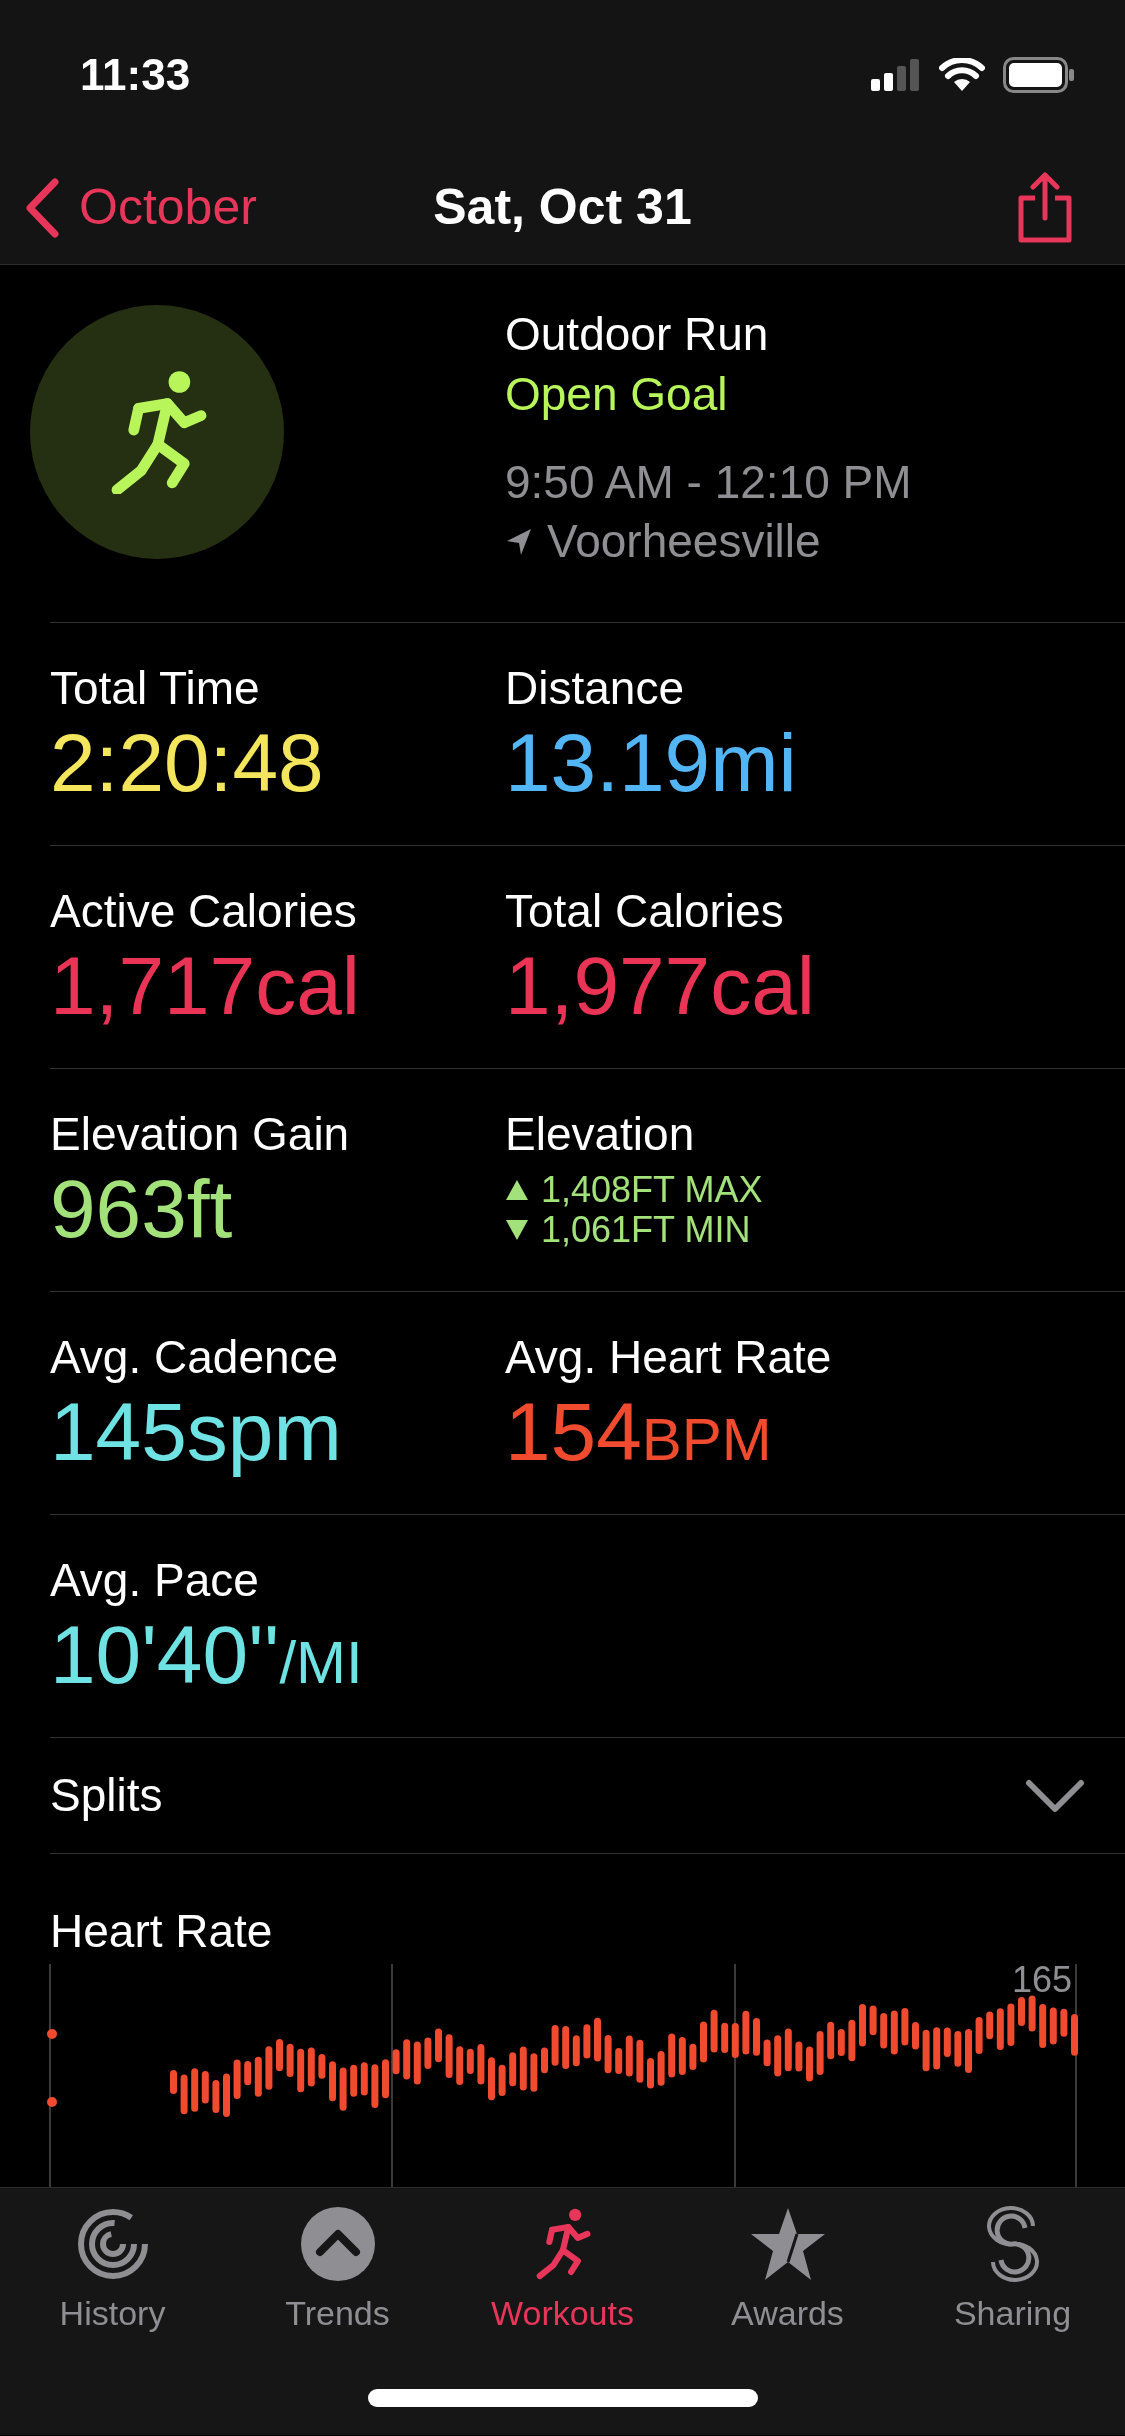 The image size is (1125, 2436). Describe the element at coordinates (517, 1229) in the screenshot. I see `down-triangle-icon` at that location.